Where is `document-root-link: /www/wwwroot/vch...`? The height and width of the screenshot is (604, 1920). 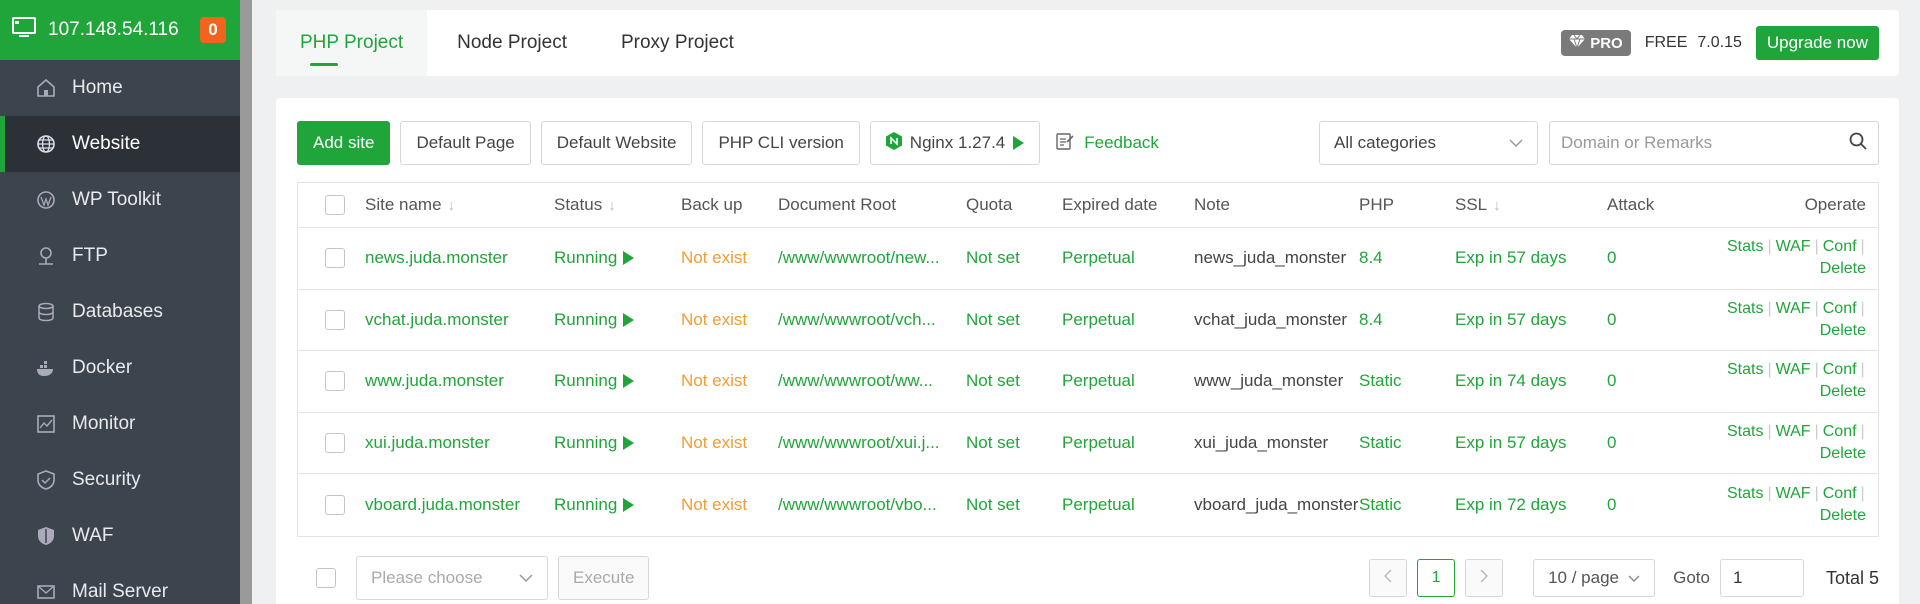
document-root-link: /www/wwwroot/vch... is located at coordinates (872, 320).